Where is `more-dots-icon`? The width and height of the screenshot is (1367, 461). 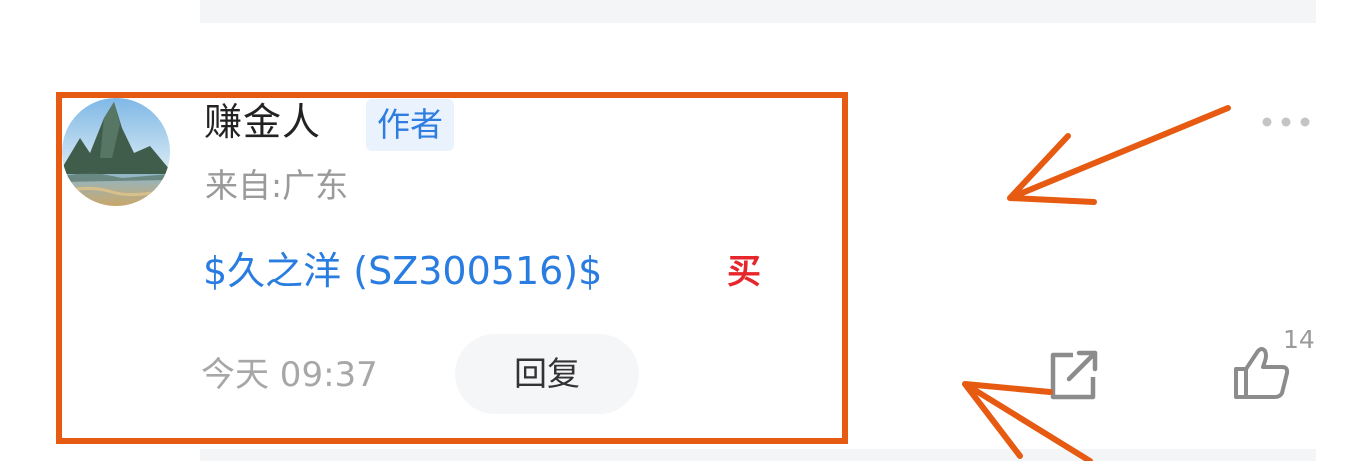
more-dots-icon is located at coordinates (1286, 122).